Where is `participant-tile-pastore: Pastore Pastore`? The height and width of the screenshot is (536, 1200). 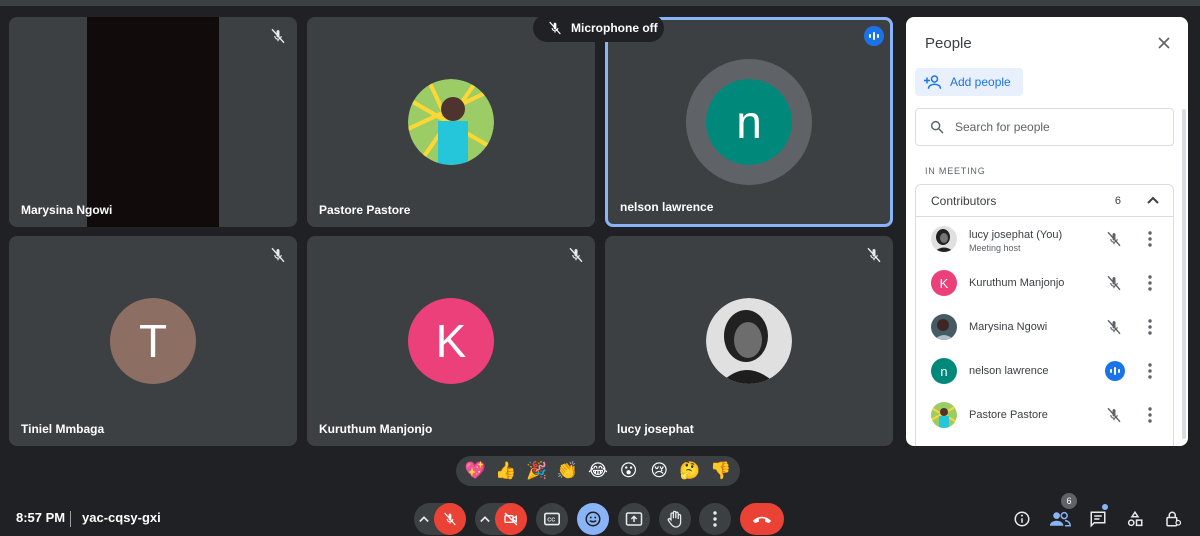
participant-tile-pastore: Pastore Pastore is located at coordinates (451, 122).